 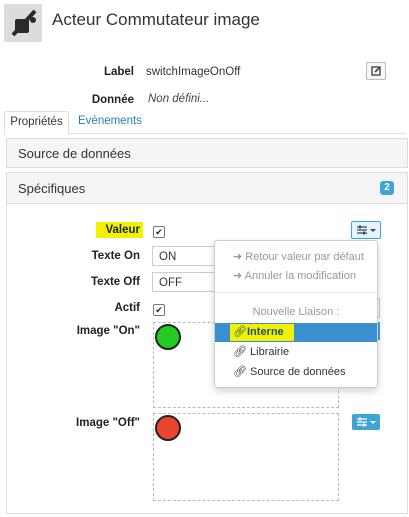 I want to click on menu-item-source-label: Source de données, so click(x=298, y=372).